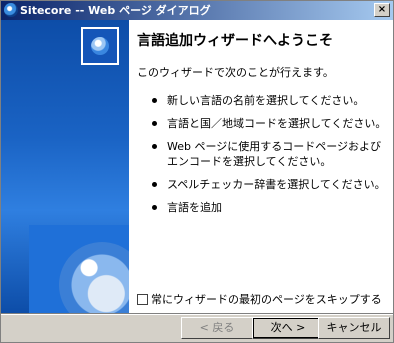  I want to click on title-bar: Sitecore -- Web ページ ダイアログ ×, so click(197, 10).